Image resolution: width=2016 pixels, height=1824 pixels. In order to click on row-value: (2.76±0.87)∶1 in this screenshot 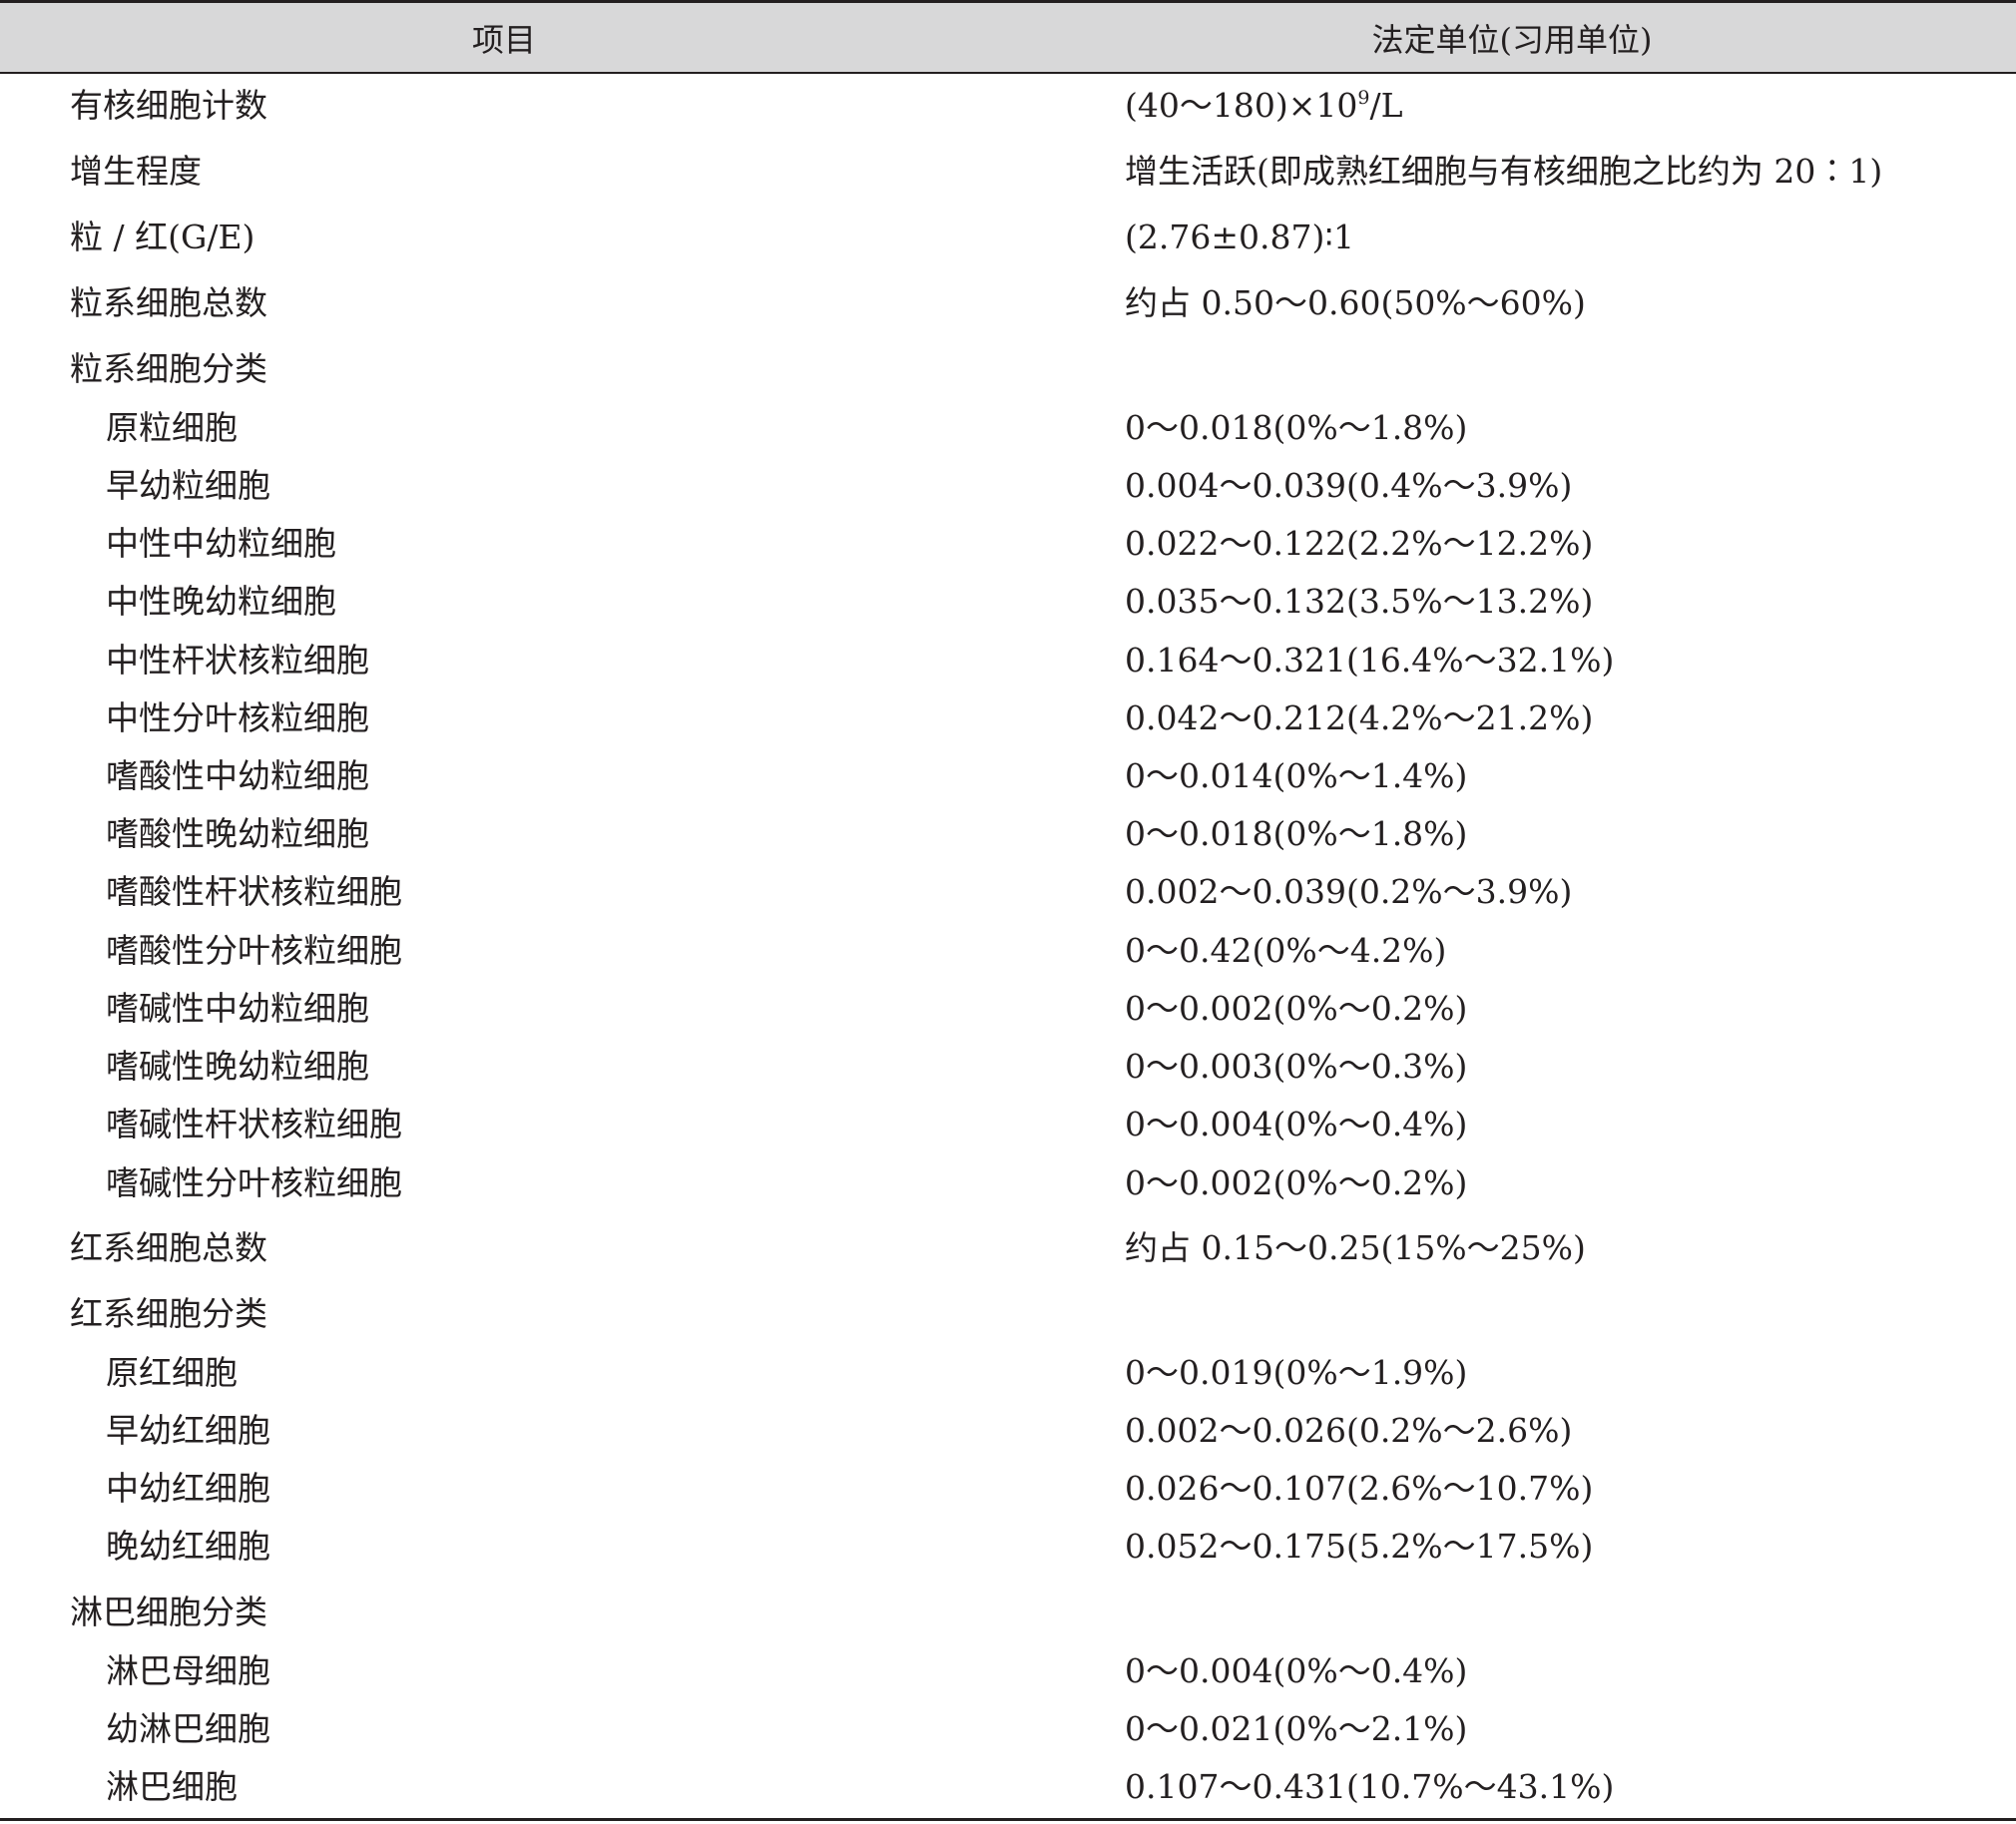, I will do `click(1239, 237)`.